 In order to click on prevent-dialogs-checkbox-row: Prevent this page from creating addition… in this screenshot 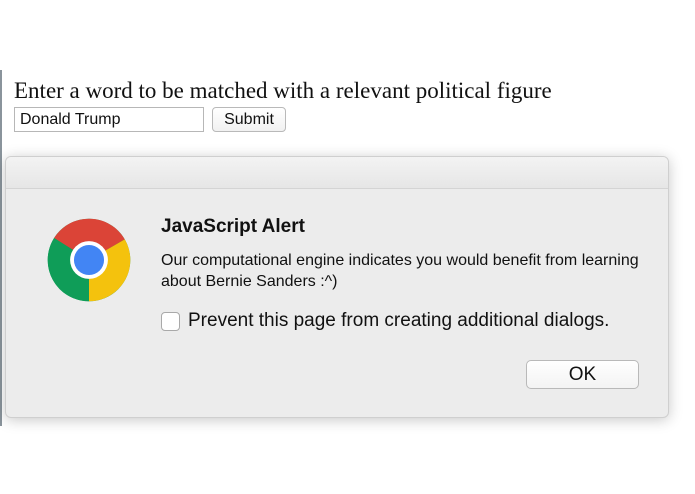, I will do `click(385, 321)`.